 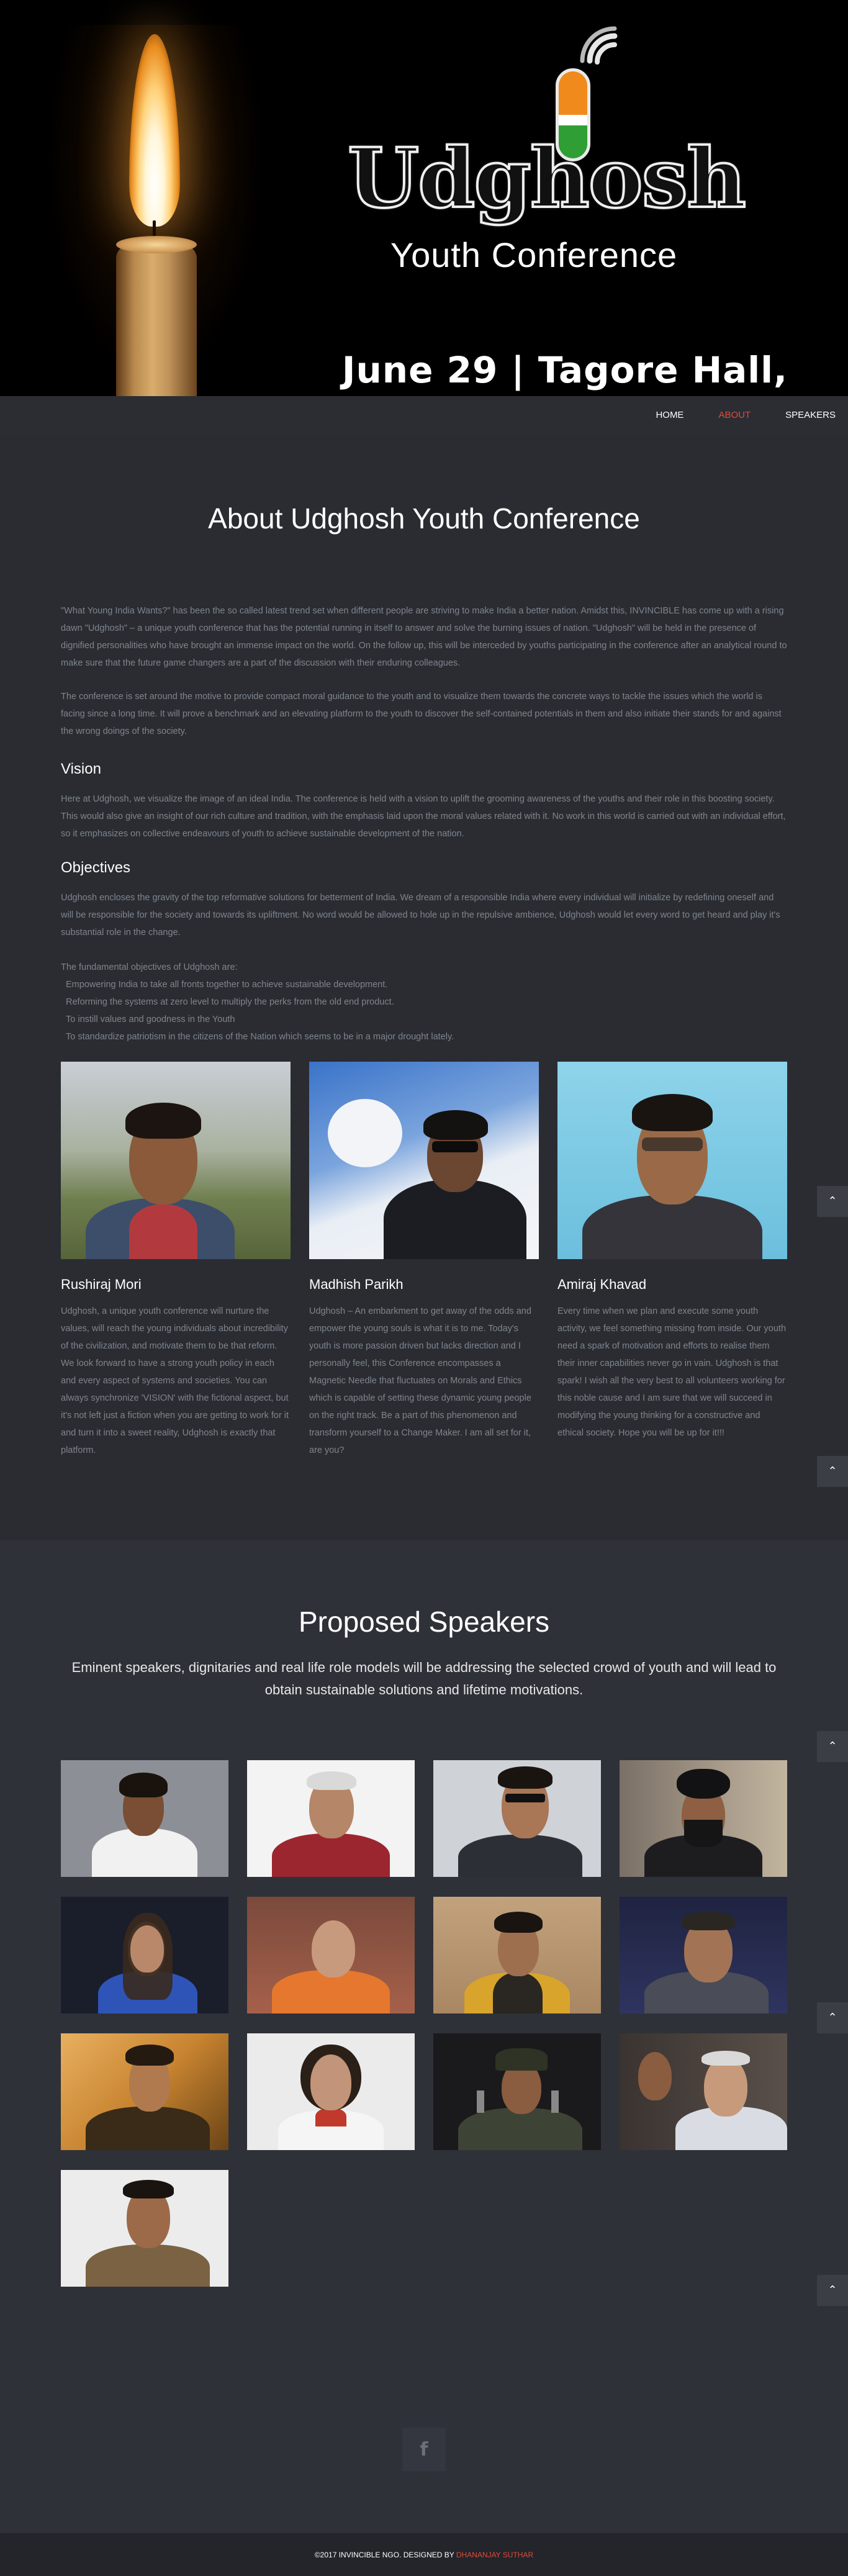 What do you see at coordinates (565, 372) in the screenshot?
I see `event-date-venue: June 29 | Tagore Hall, A'bad` at bounding box center [565, 372].